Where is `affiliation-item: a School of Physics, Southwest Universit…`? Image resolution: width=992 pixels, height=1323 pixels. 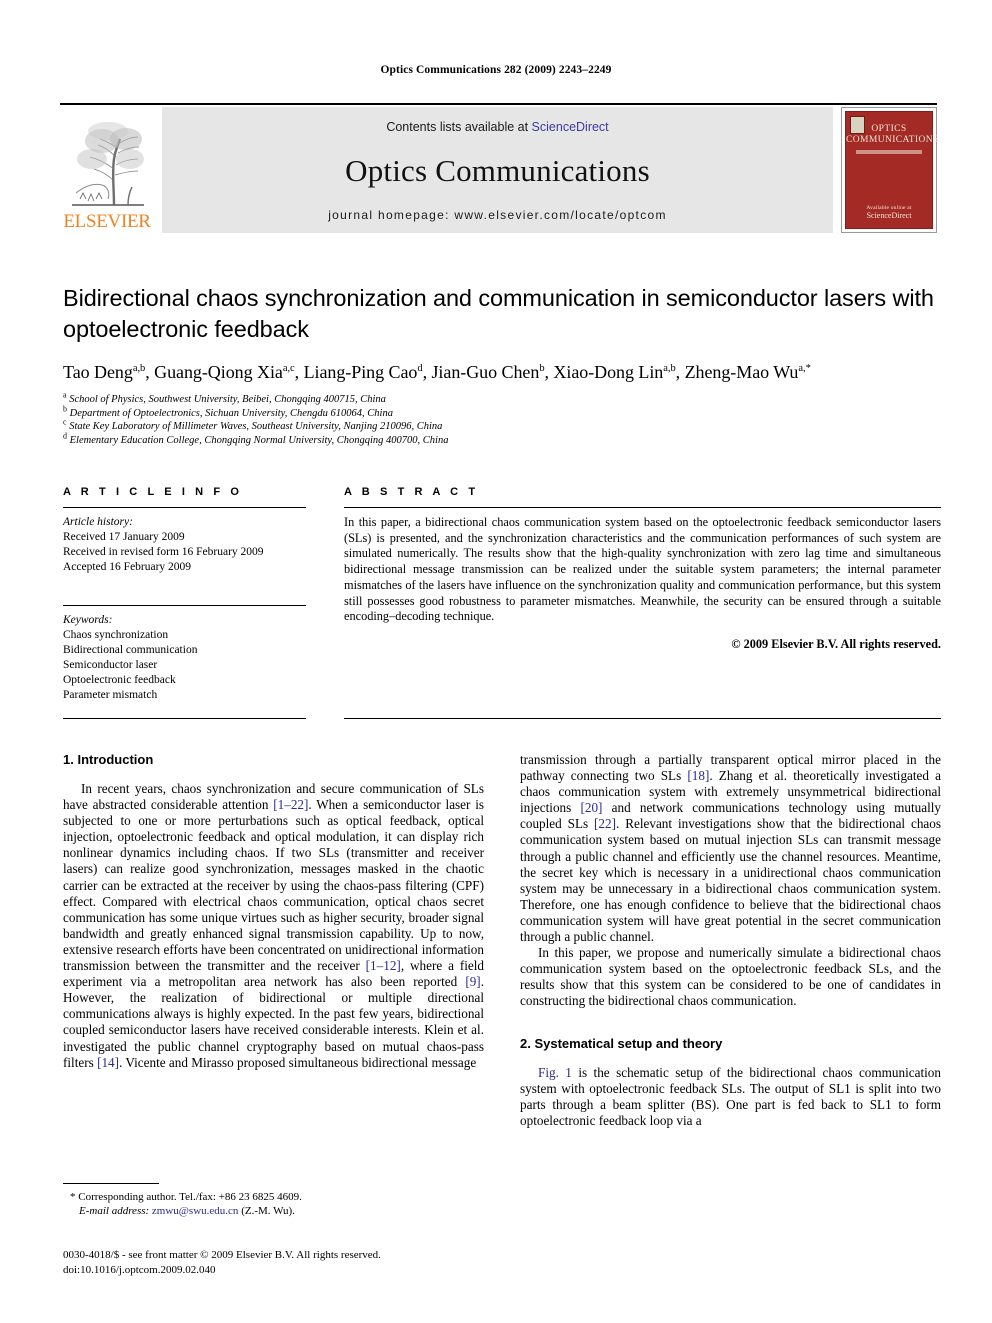
affiliation-item: a School of Physics, Southwest Universit… is located at coordinates (502, 399).